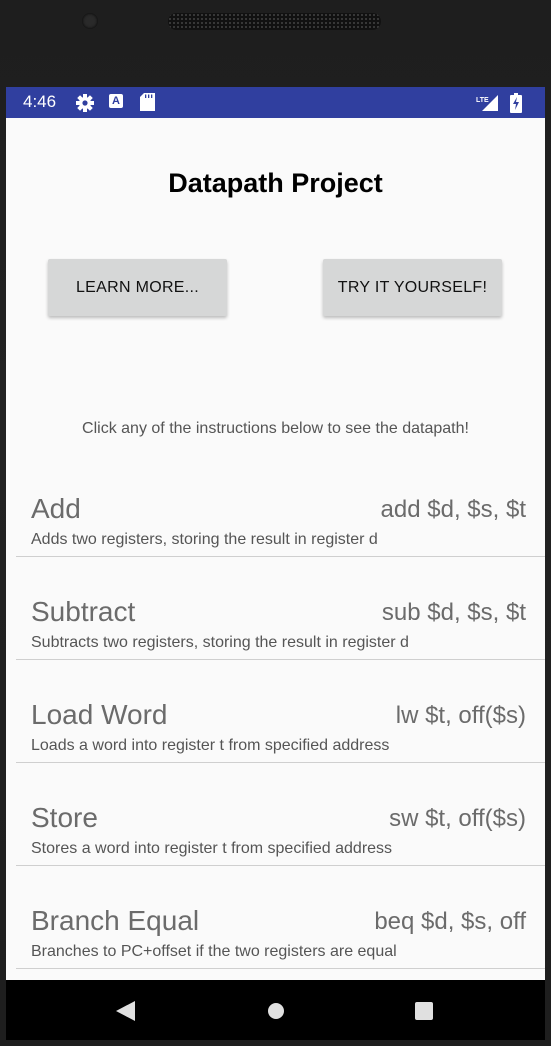 This screenshot has height=1046, width=551. Describe the element at coordinates (275, 102) in the screenshot. I see `status-bar: 4:46 A LTE` at that location.